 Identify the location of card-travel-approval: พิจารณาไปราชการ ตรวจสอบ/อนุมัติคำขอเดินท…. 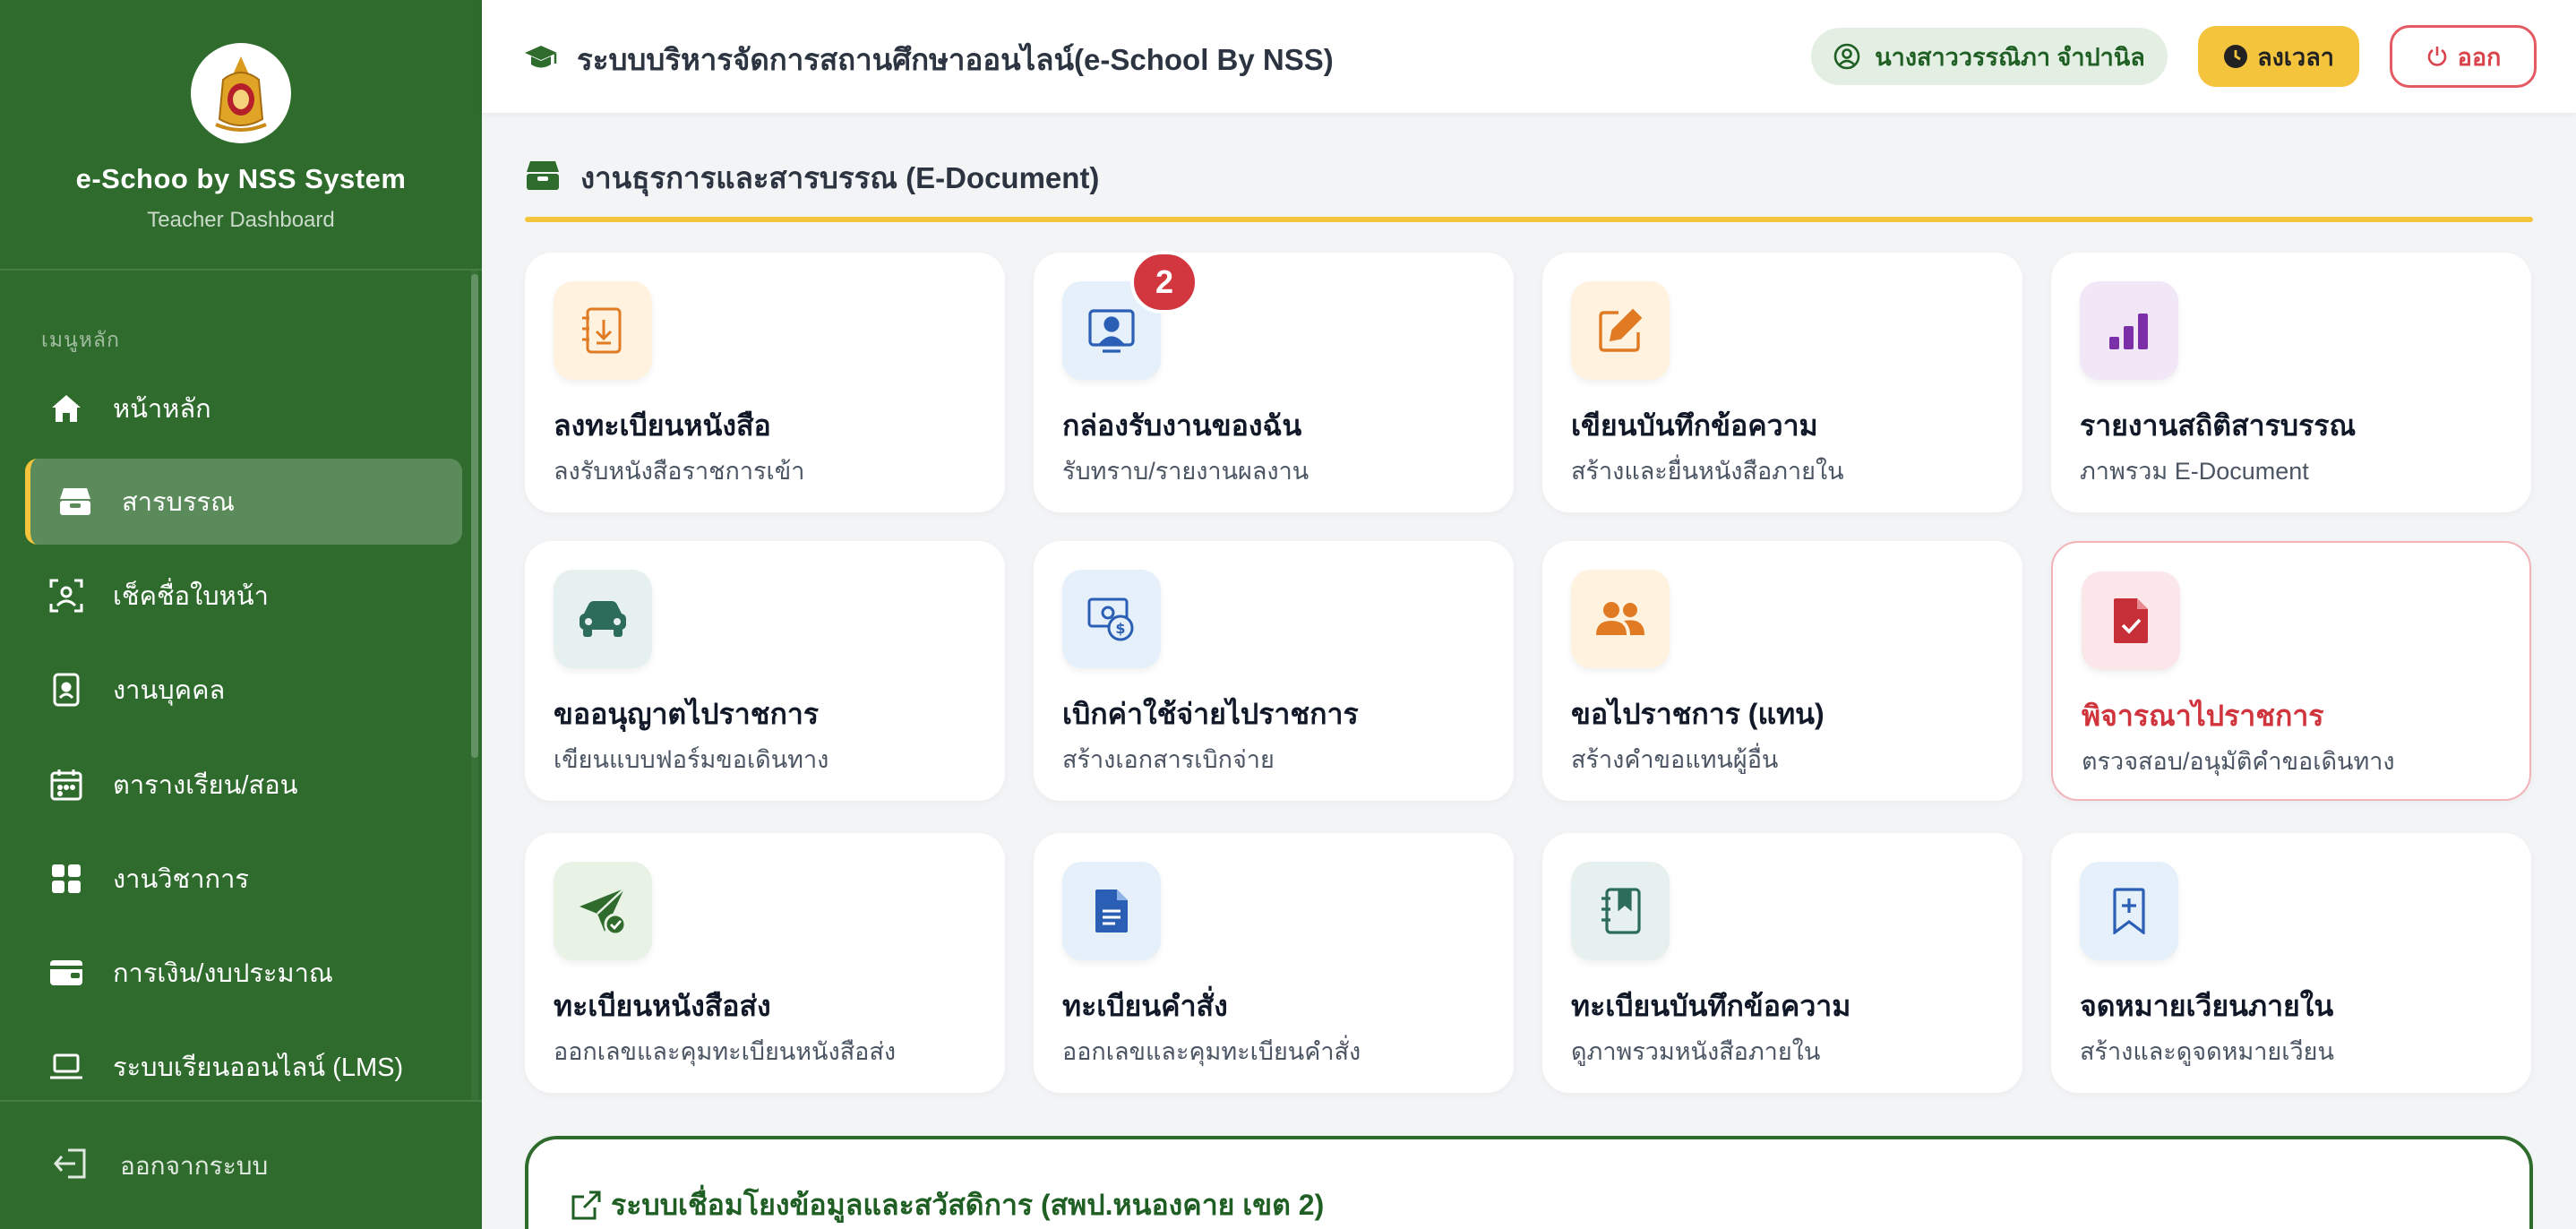
(2291, 671).